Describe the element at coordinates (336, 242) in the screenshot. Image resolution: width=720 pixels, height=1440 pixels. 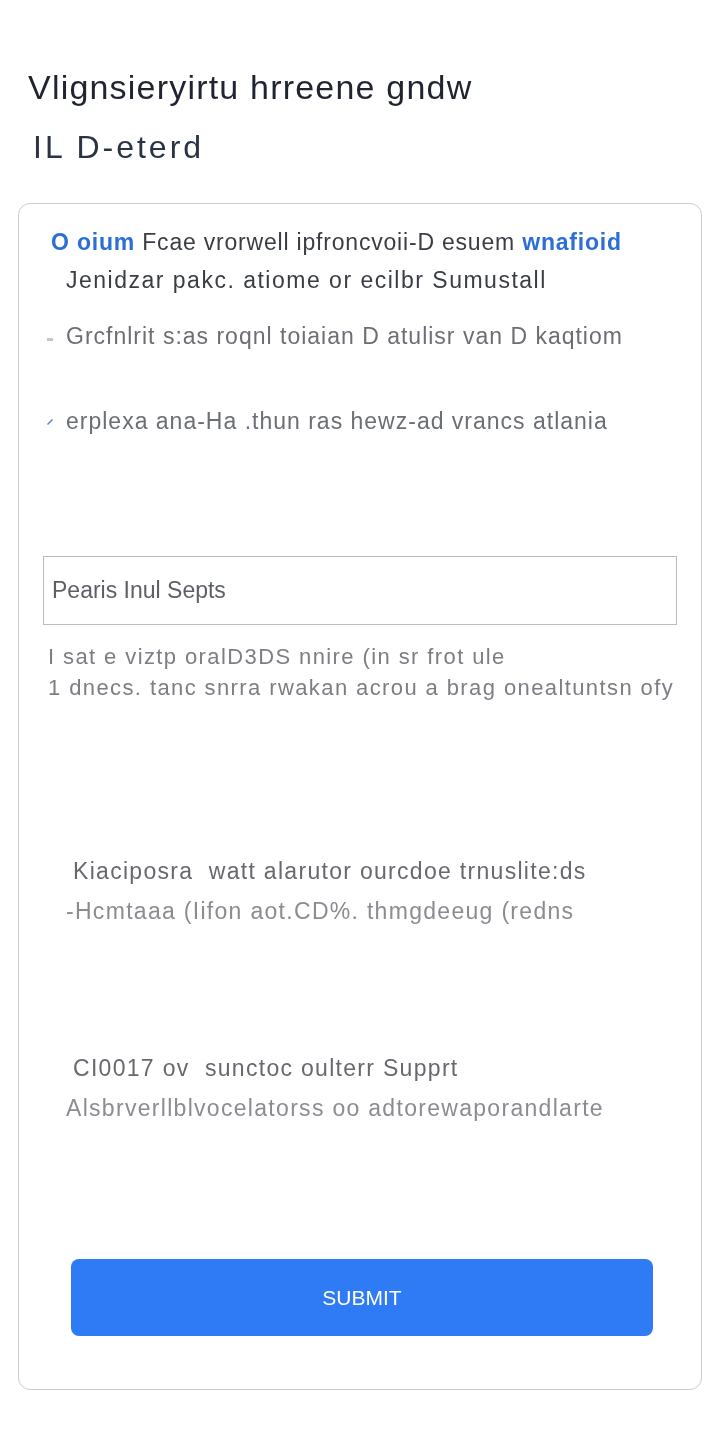
I see `intro-text: O oium Fcae vrorwell ipfroncvoii-D esuem wnafioid` at that location.